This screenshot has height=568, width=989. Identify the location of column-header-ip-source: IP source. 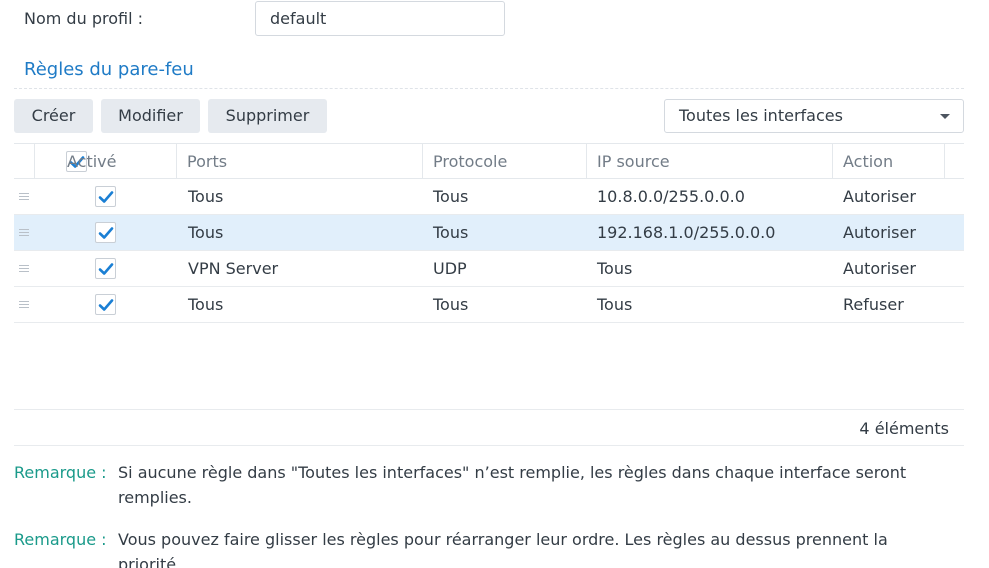
(709, 161).